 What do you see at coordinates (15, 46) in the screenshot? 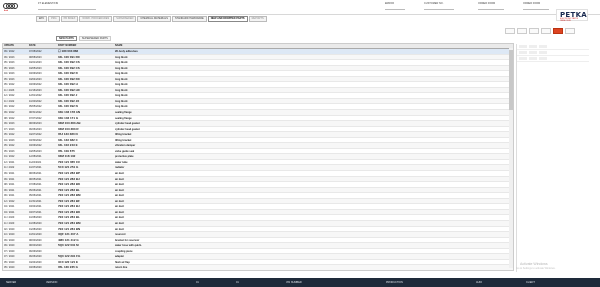
I see `col-update: UPDATE` at bounding box center [15, 46].